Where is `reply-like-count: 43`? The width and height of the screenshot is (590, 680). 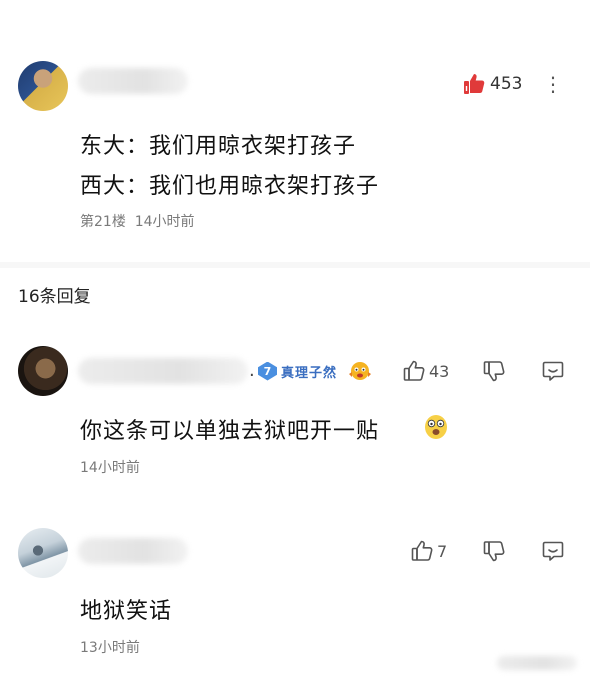
reply-like-count: 43 is located at coordinates (439, 371).